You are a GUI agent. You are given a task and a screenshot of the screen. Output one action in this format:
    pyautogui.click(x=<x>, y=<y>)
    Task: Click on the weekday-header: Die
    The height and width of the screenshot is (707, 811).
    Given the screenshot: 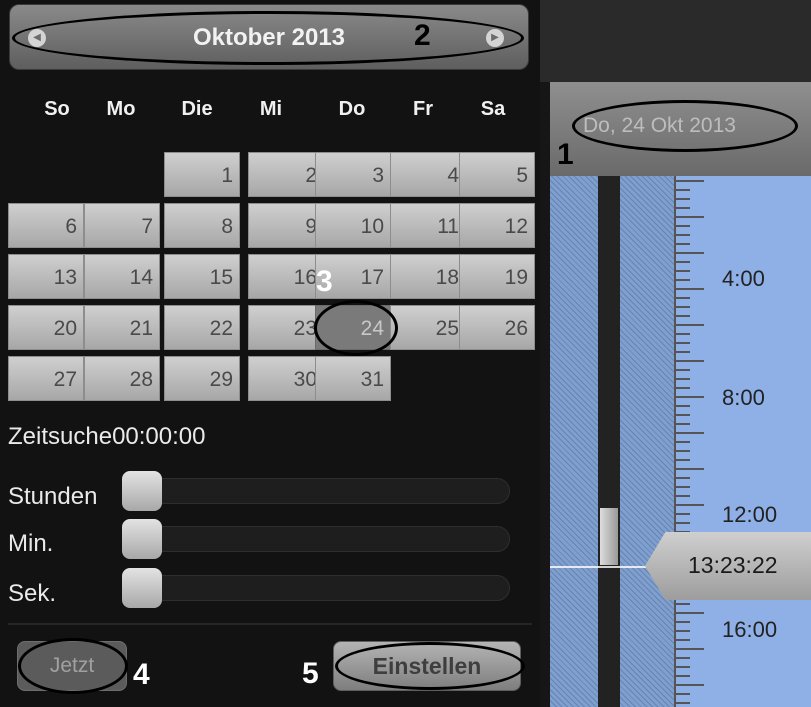 What is the action you would take?
    pyautogui.click(x=197, y=109)
    